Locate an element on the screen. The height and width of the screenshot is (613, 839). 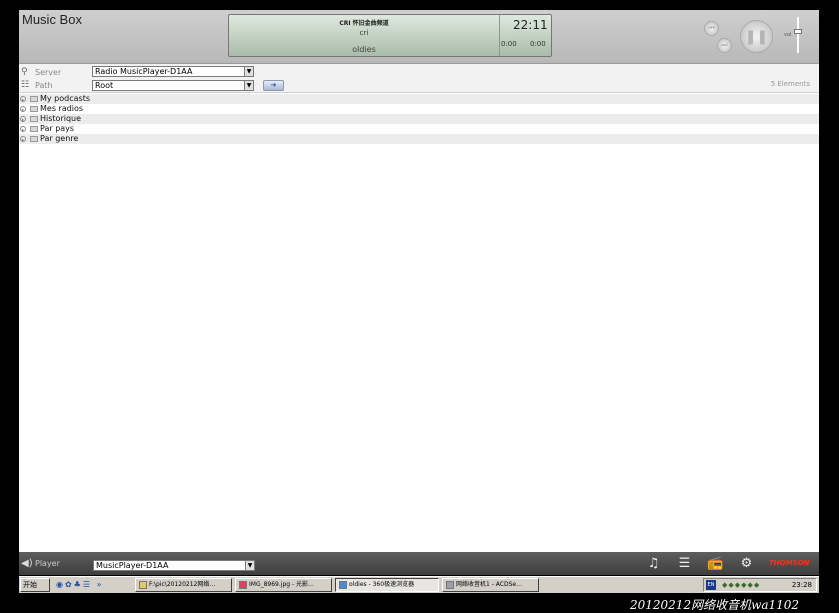
tree-item-historique: ▸ Historique is located at coordinates (419, 119).